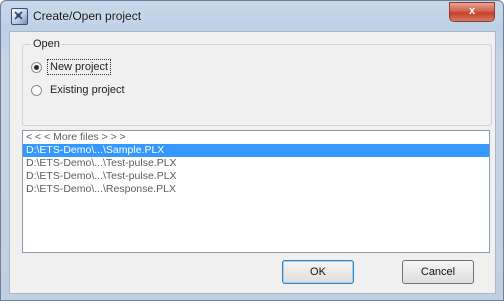  I want to click on list-item: D:\ETS-Demo\...\Response.PLX, so click(256, 189).